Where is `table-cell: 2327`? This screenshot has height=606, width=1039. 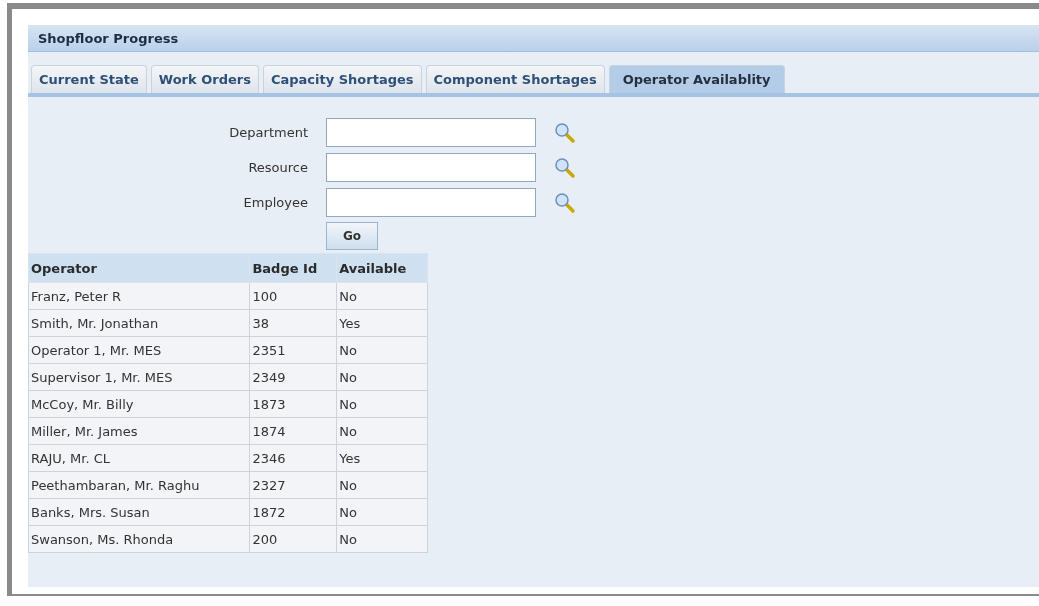
table-cell: 2327 is located at coordinates (293, 485).